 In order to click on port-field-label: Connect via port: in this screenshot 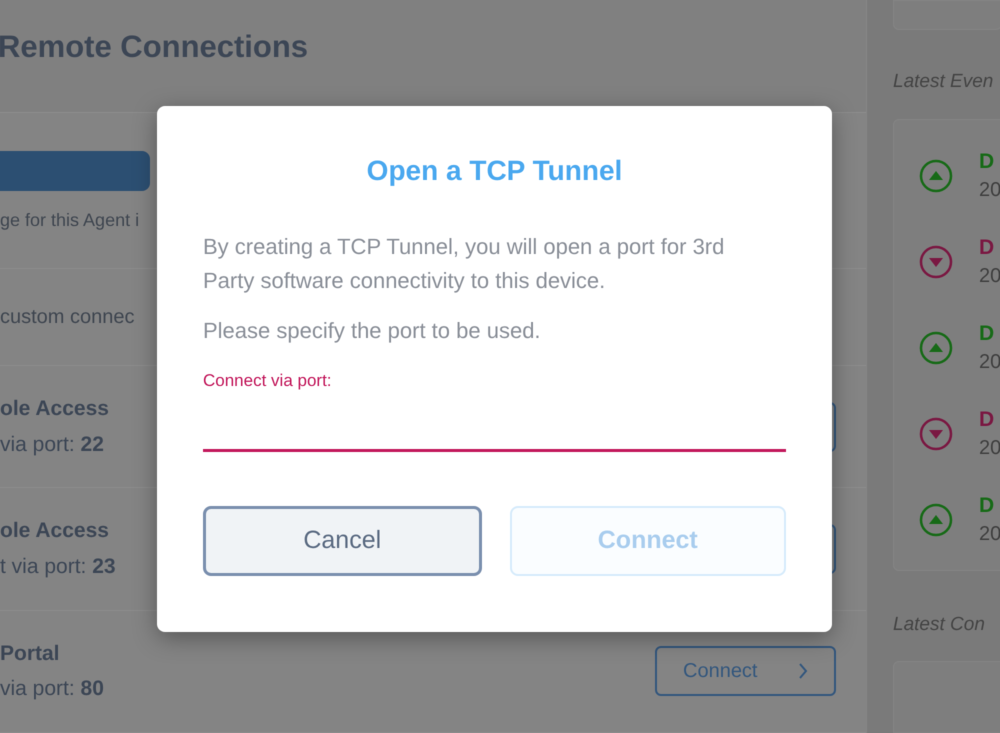, I will do `click(268, 381)`.